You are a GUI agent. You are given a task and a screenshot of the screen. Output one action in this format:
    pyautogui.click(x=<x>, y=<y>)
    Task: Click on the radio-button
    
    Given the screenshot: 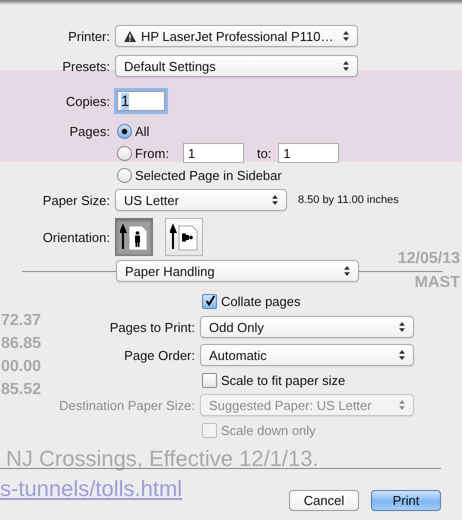 What is the action you would take?
    pyautogui.click(x=124, y=175)
    